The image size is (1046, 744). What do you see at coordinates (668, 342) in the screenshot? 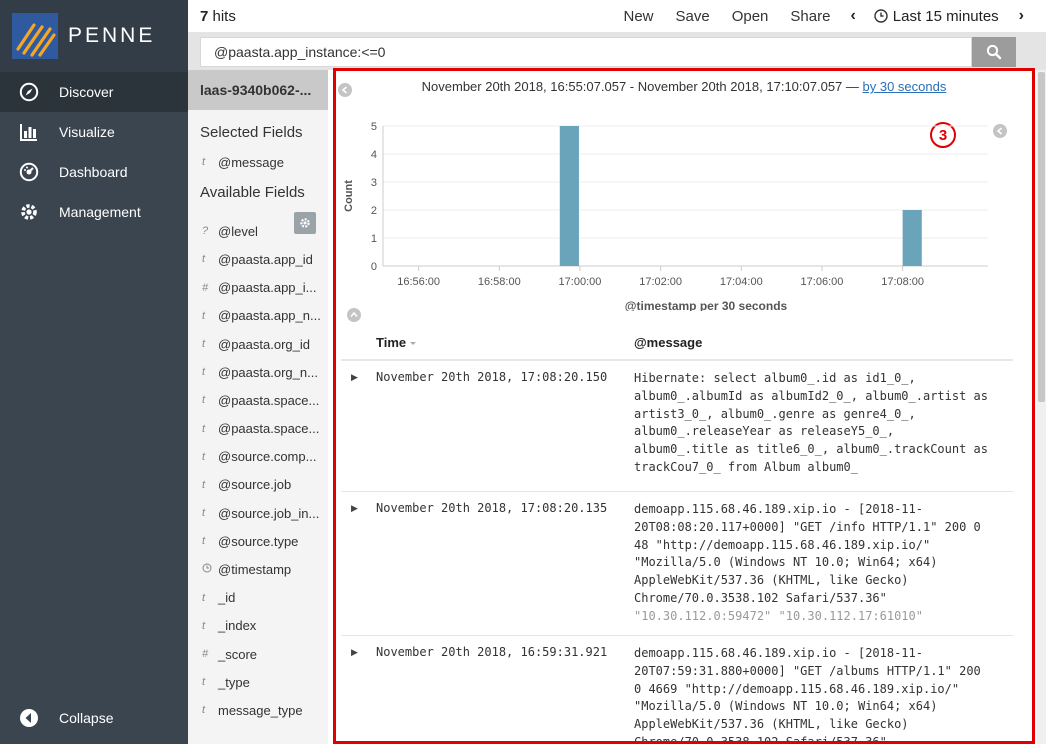
I see `message-column-header: @message` at bounding box center [668, 342].